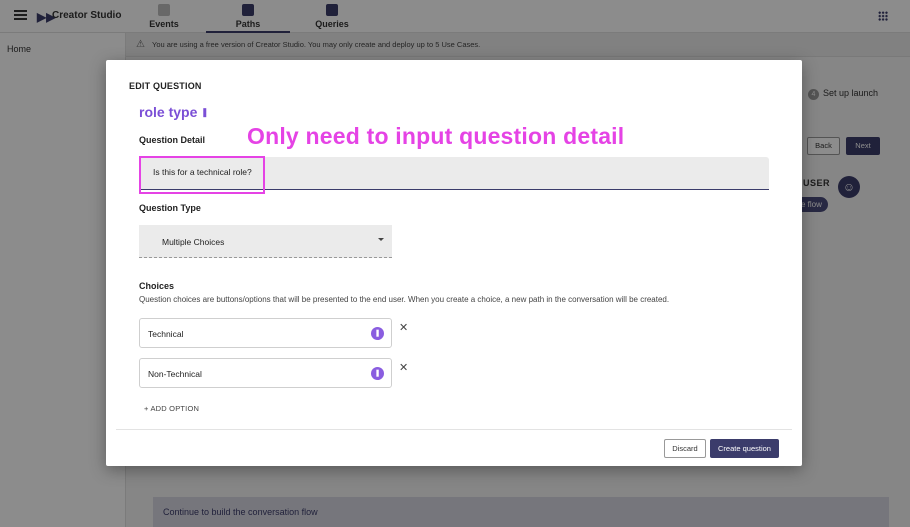  Describe the element at coordinates (166, 334) in the screenshot. I see `choice-label: Technical` at that location.